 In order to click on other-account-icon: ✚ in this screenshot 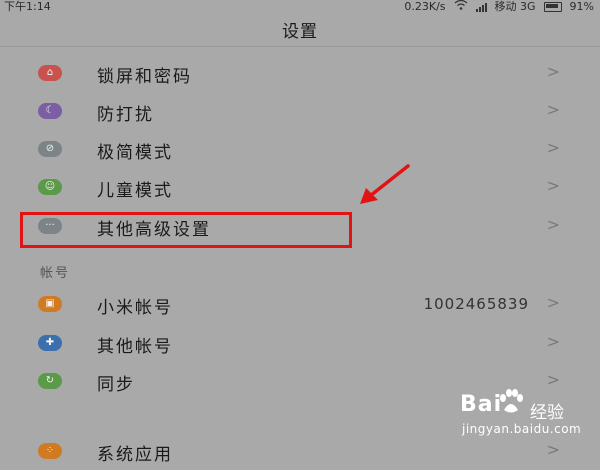, I will do `click(50, 343)`.